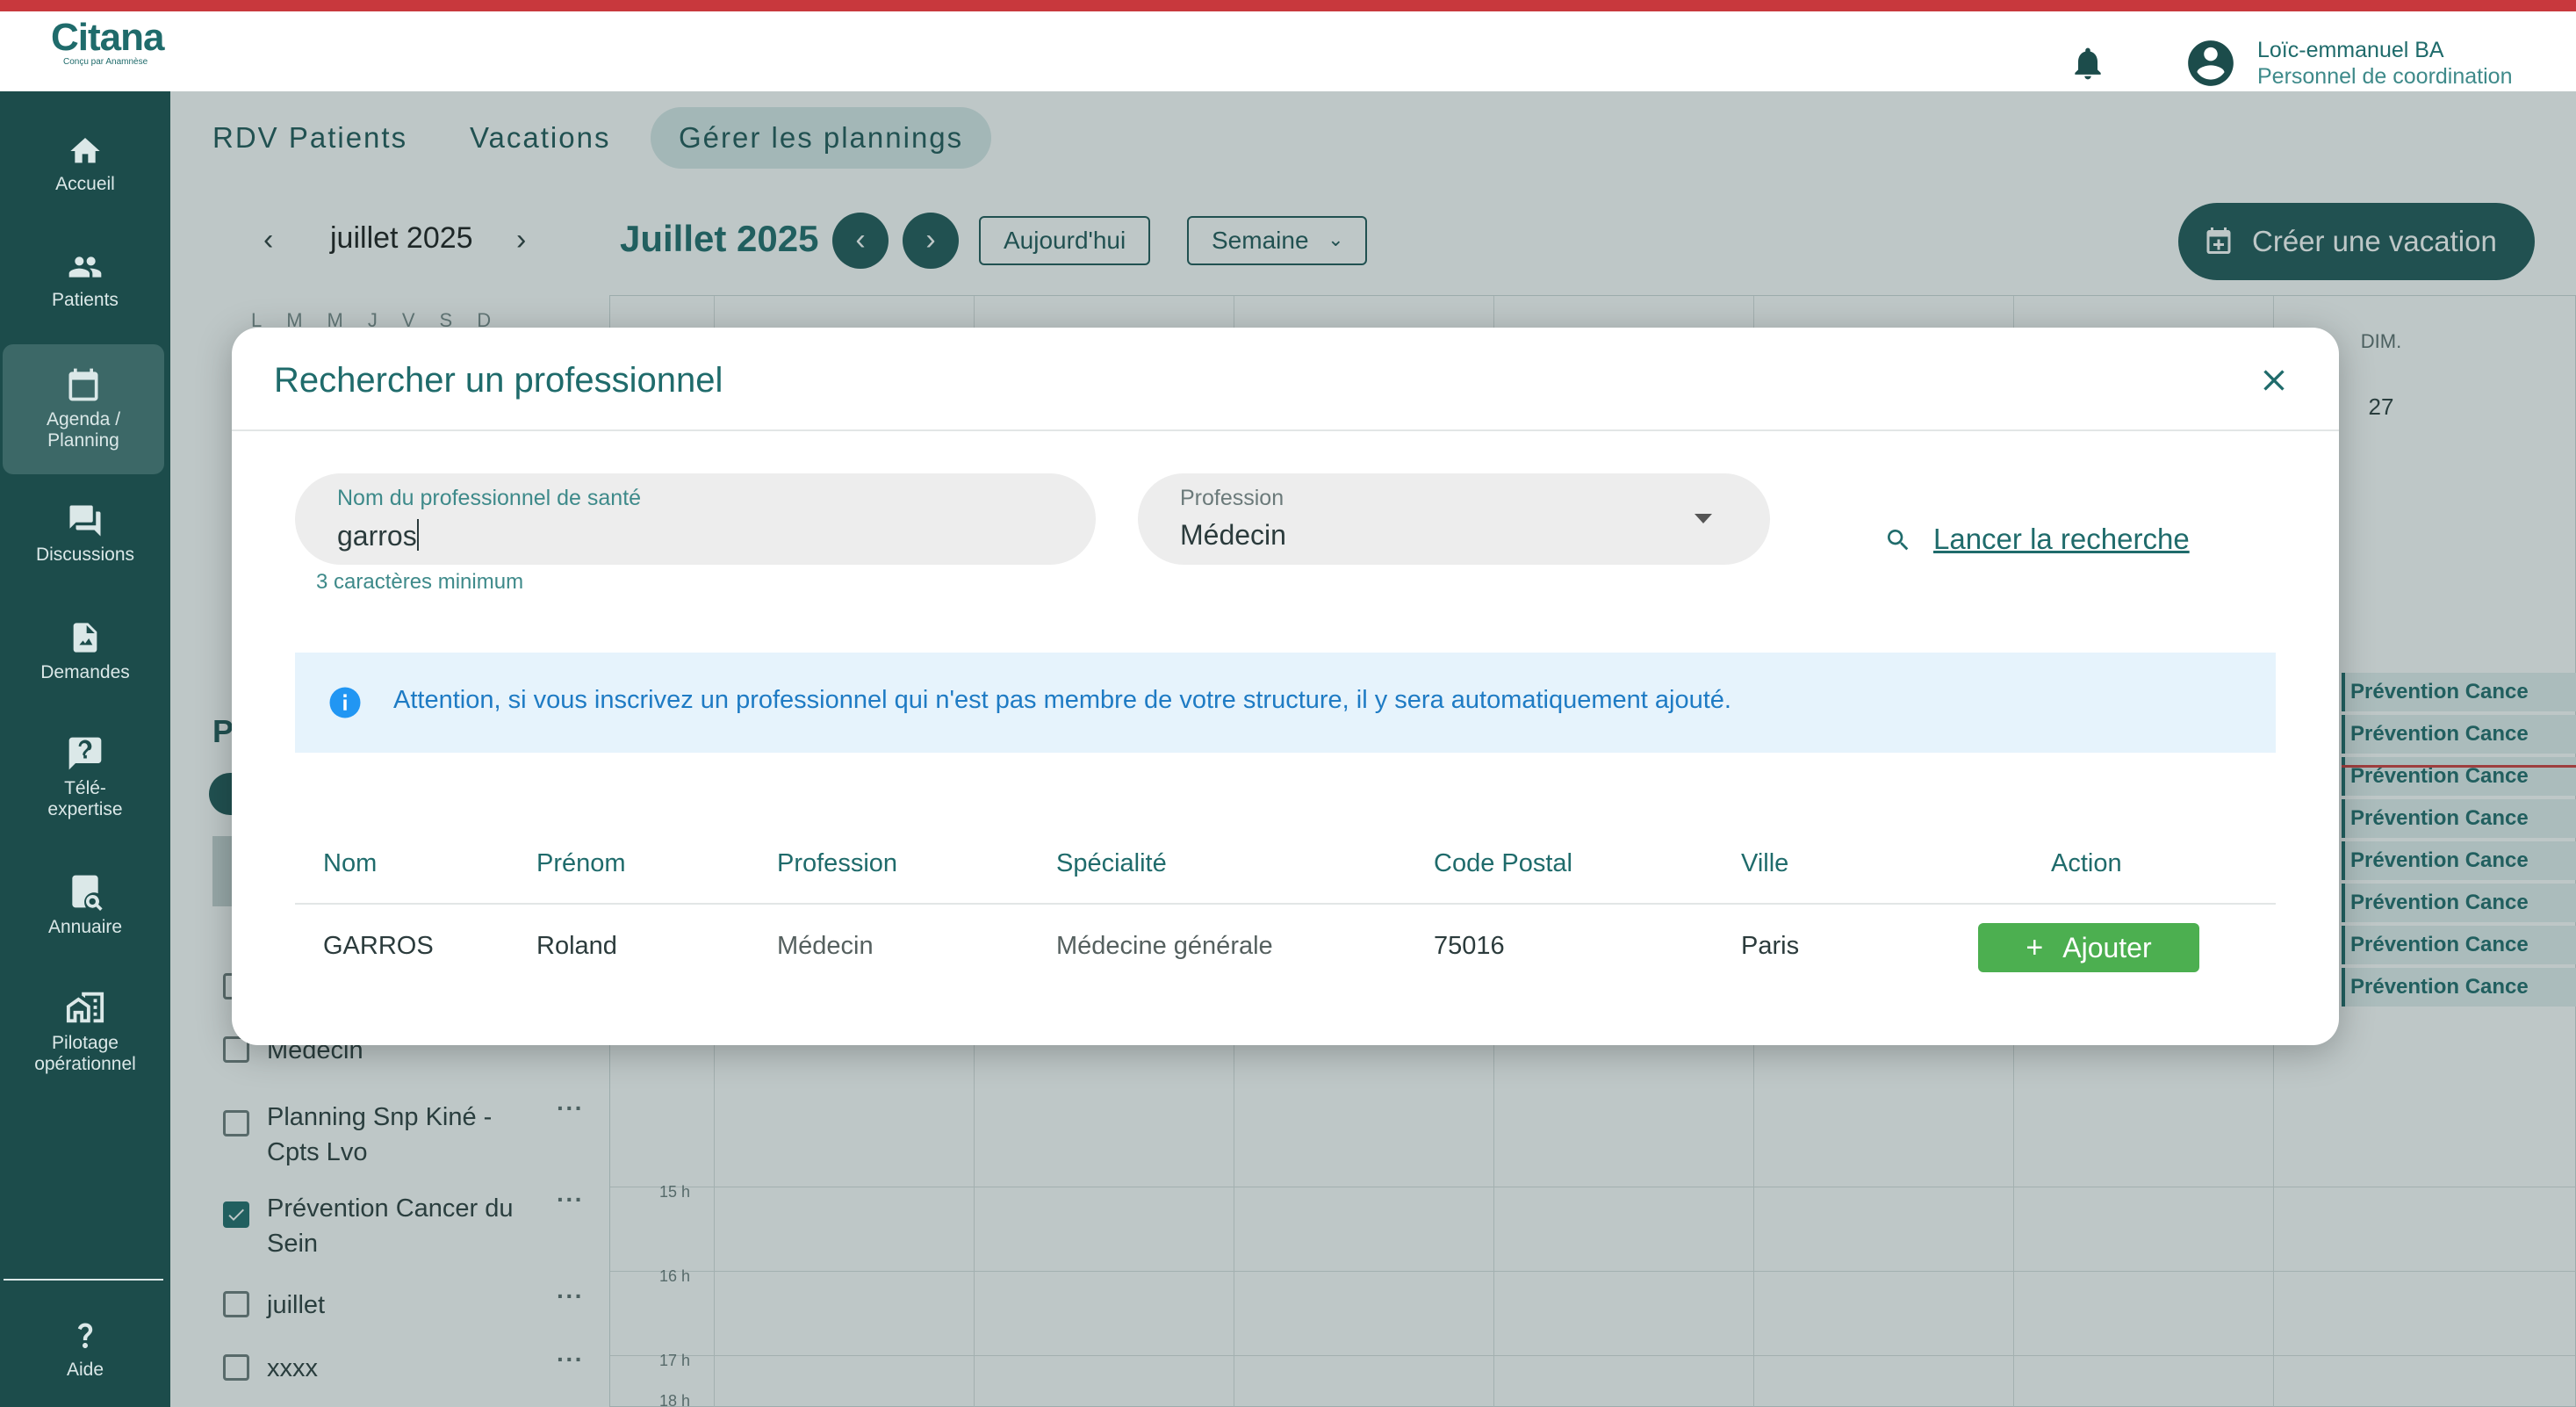 The image size is (2576, 1407). What do you see at coordinates (2107, 948) in the screenshot?
I see `add-button-label: Ajouter` at bounding box center [2107, 948].